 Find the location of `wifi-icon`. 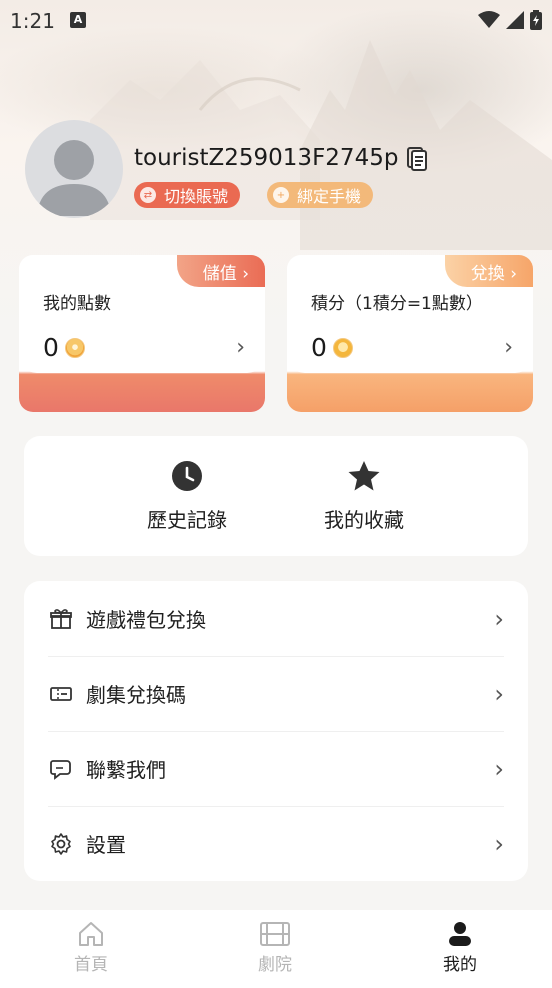

wifi-icon is located at coordinates (489, 19).